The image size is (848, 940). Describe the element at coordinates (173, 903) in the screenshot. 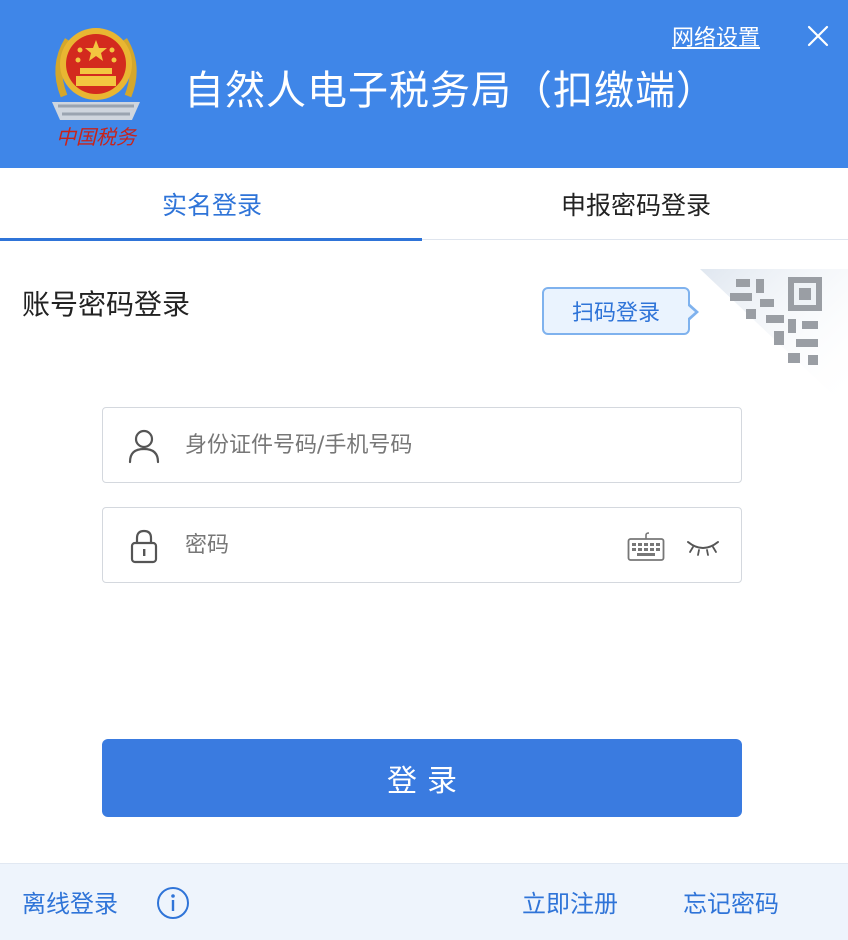

I see `info-icon` at that location.